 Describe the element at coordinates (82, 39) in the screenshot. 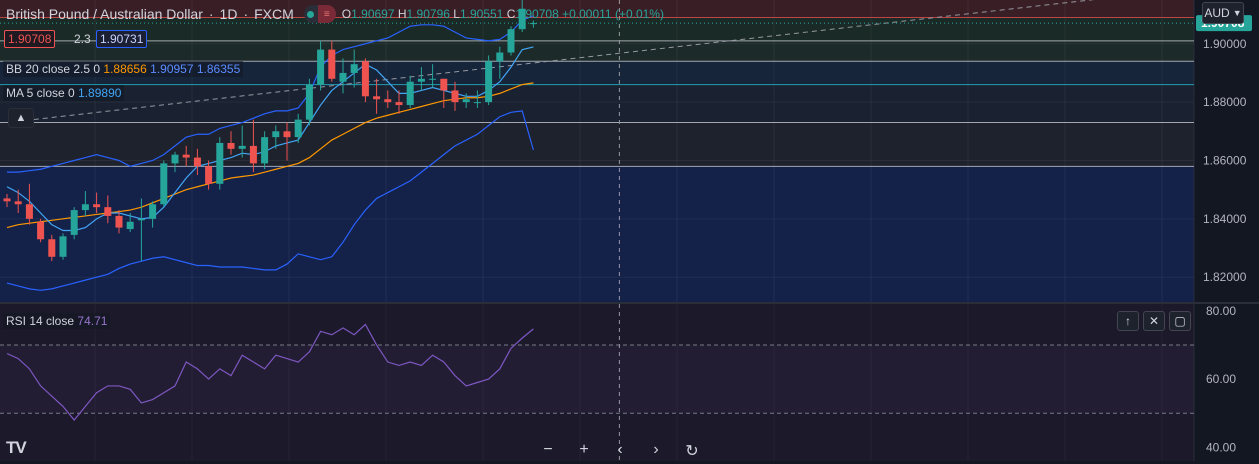

I see `spread-value: 2.3` at that location.